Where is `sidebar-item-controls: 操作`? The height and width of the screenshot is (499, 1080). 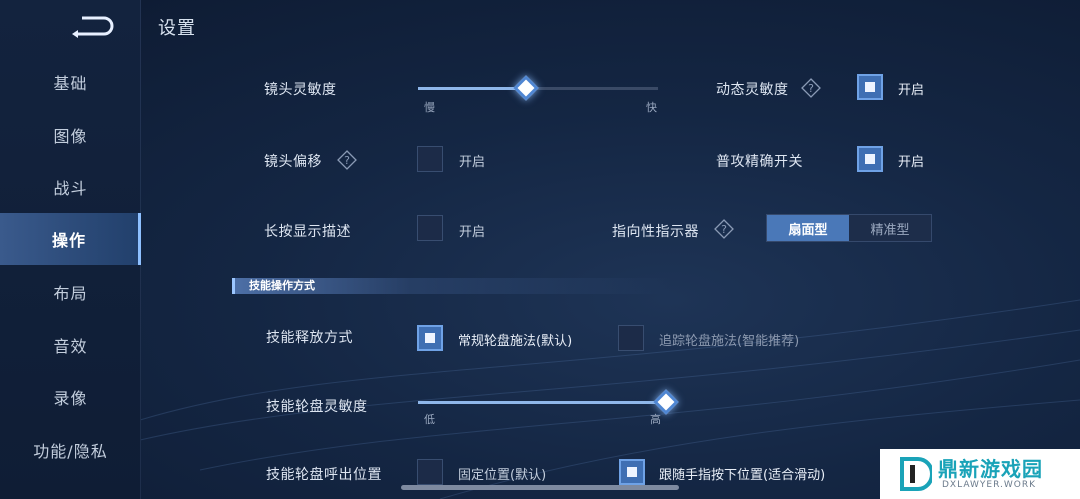 sidebar-item-controls: 操作 is located at coordinates (70, 239).